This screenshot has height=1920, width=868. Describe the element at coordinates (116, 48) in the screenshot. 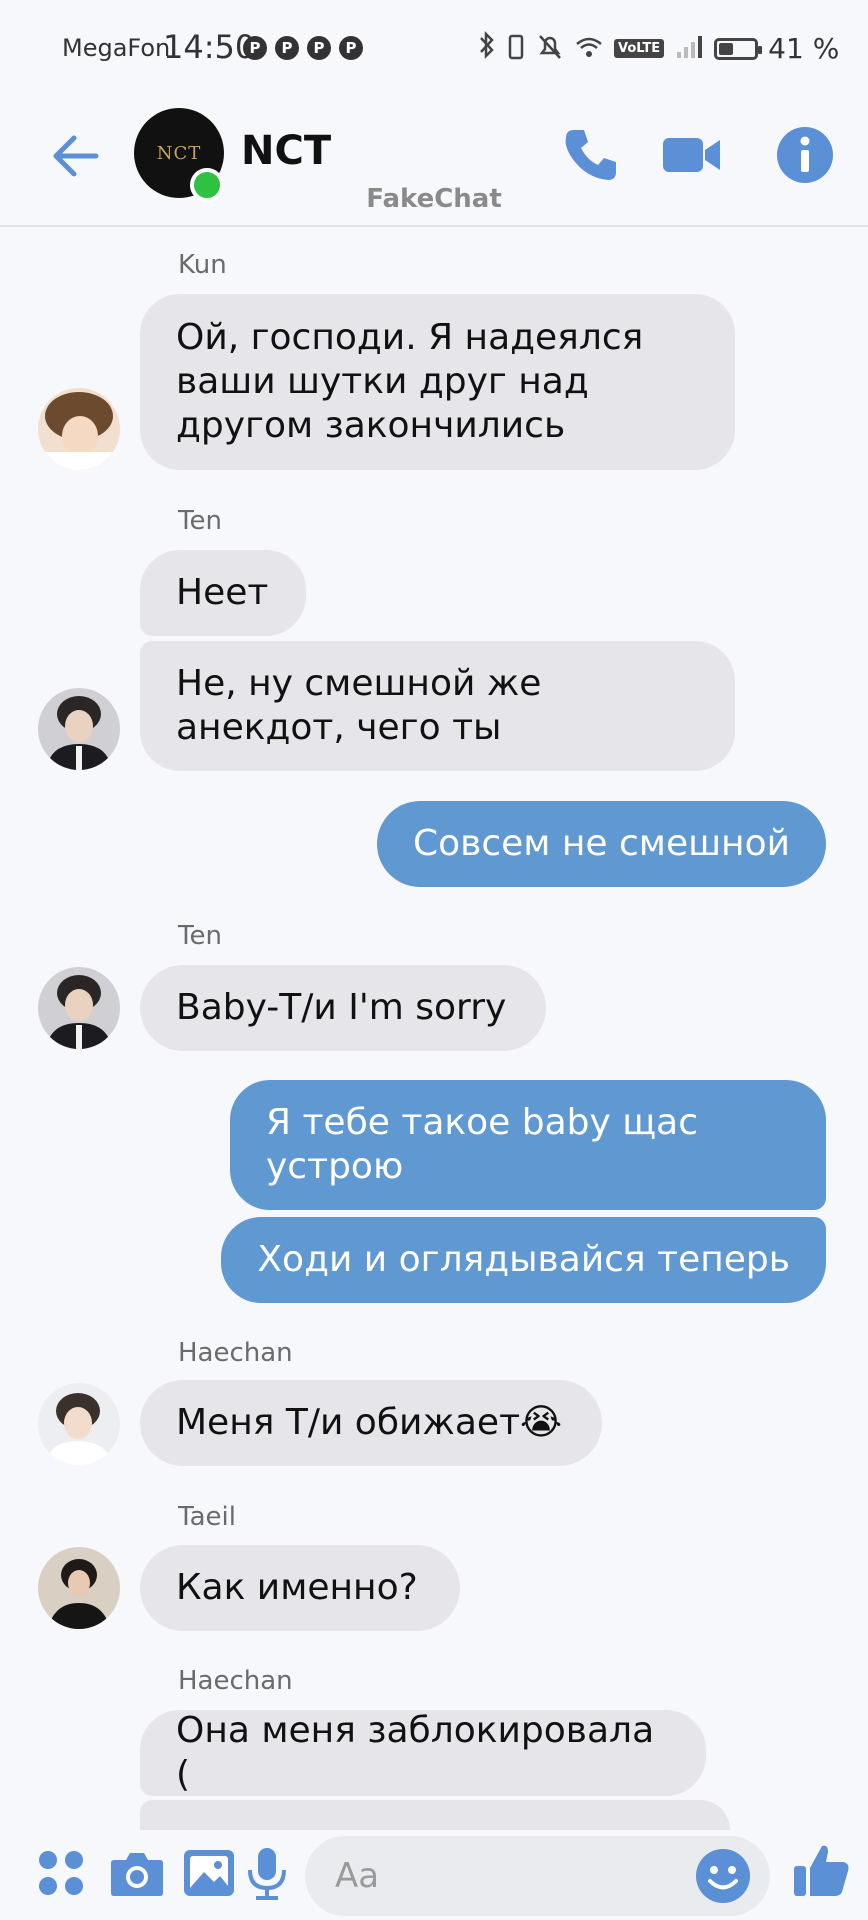

I see `carrier-name: MegaFon` at that location.